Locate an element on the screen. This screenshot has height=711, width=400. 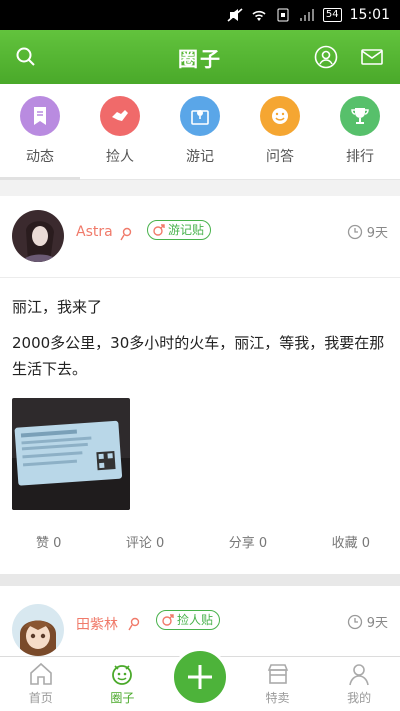
tab-paihang: 排行 is located at coordinates (360, 131).